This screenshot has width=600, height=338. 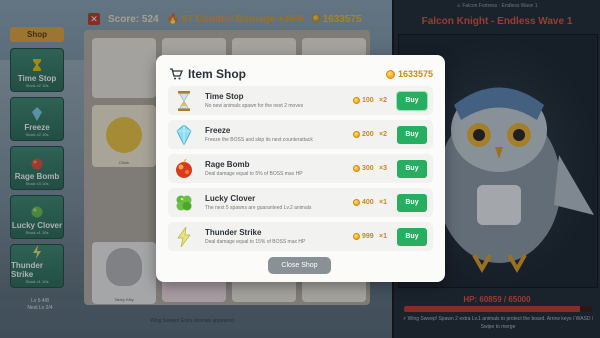 What do you see at coordinates (412, 236) in the screenshot?
I see `buy-thunder-strike-button: Buy` at bounding box center [412, 236].